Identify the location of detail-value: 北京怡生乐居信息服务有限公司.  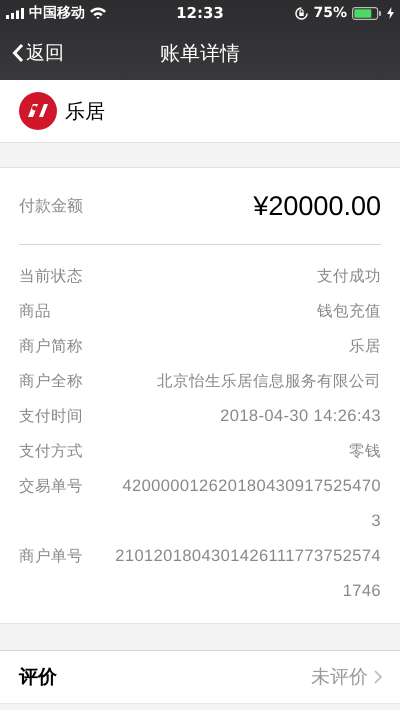
(269, 381).